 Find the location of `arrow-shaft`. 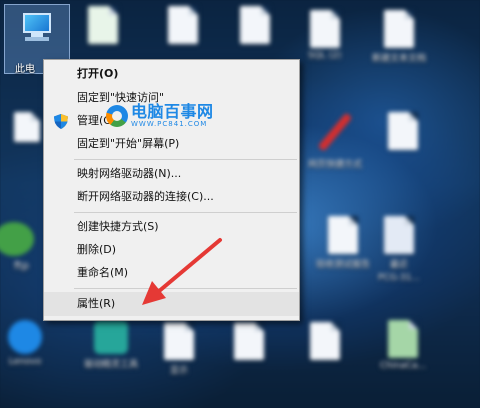

arrow-shaft is located at coordinates (189, 266).